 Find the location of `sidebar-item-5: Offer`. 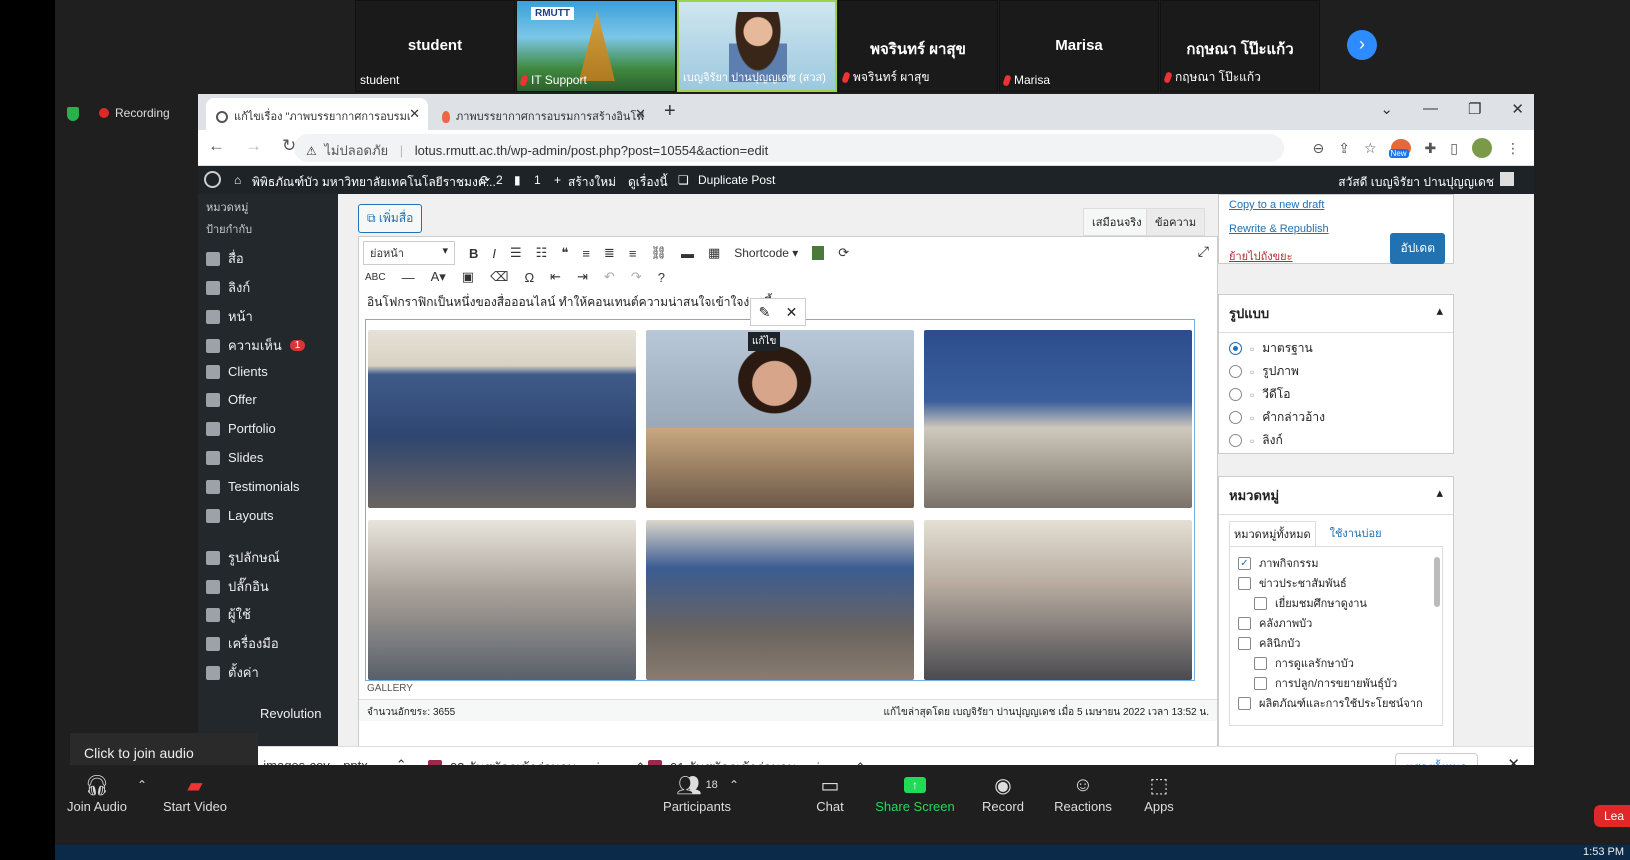

sidebar-item-5: Offer is located at coordinates (231, 399).